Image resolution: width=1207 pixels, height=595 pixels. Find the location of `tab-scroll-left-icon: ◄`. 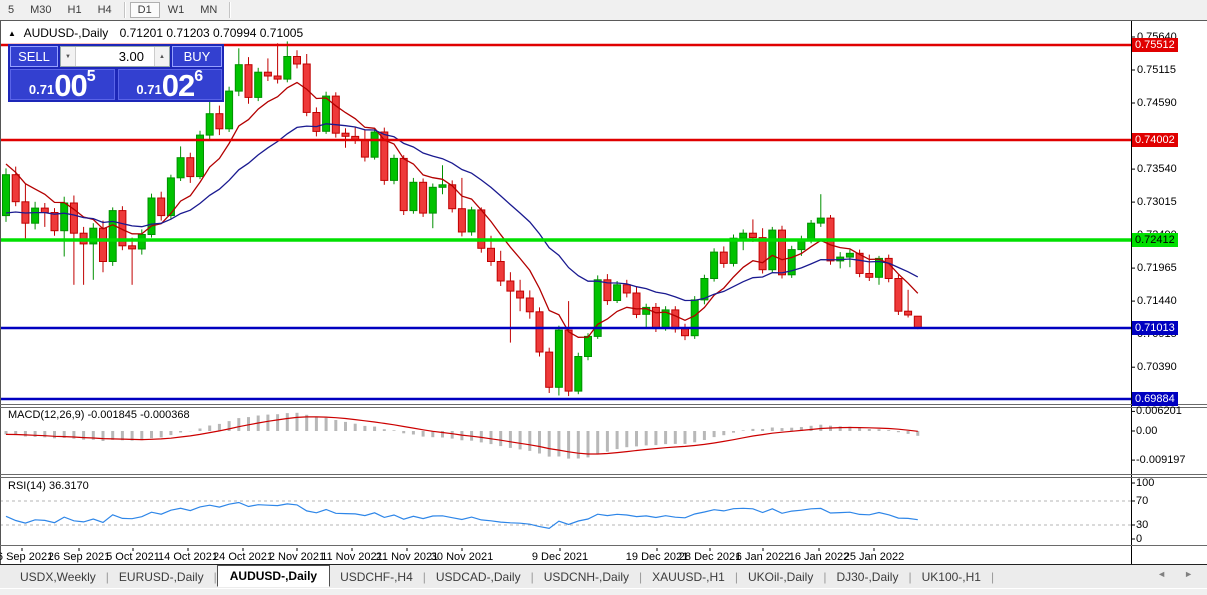

tab-scroll-left-icon: ◄ is located at coordinates (1161, 574).